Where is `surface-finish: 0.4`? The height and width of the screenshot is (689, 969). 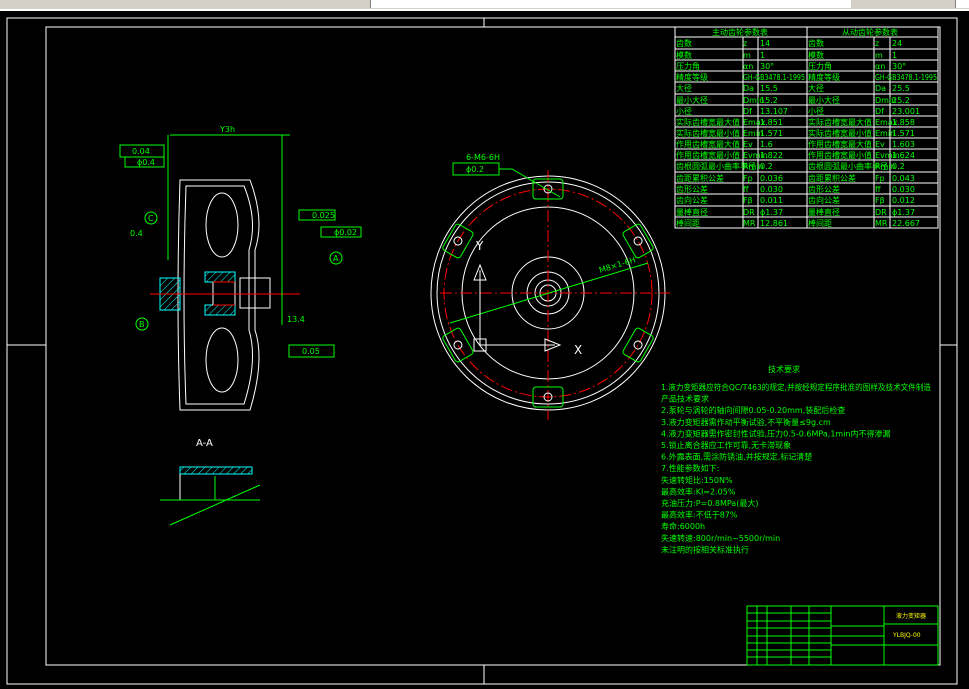
surface-finish: 0.4 is located at coordinates (136, 233).